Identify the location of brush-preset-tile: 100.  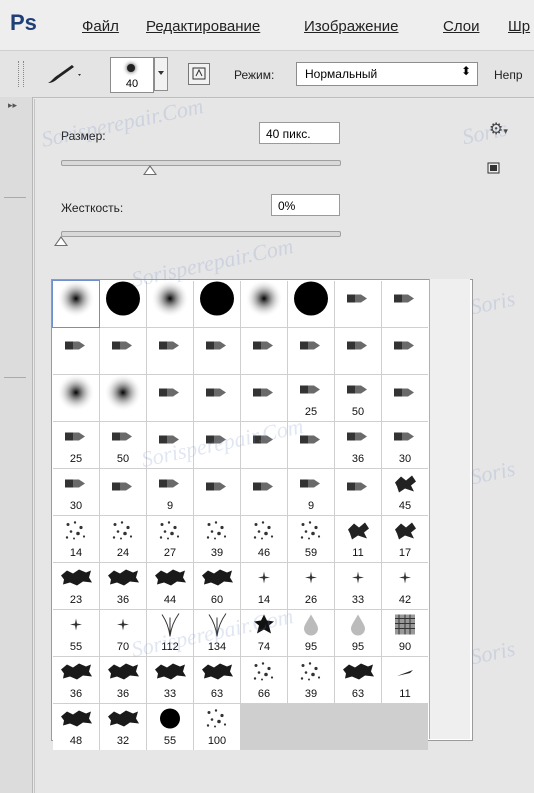
(217, 727).